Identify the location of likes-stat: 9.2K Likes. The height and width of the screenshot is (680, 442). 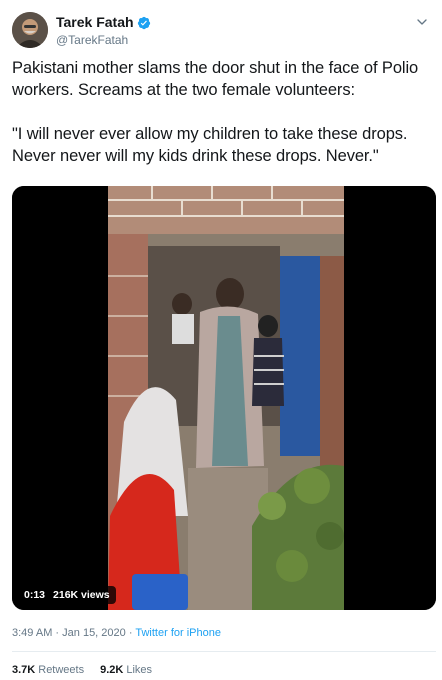
(126, 670).